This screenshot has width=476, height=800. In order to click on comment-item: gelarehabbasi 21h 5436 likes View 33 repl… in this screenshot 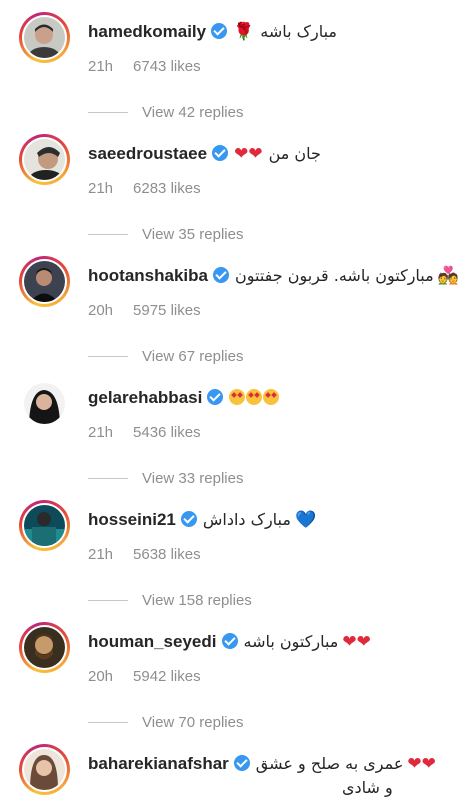, I will do `click(238, 433)`.